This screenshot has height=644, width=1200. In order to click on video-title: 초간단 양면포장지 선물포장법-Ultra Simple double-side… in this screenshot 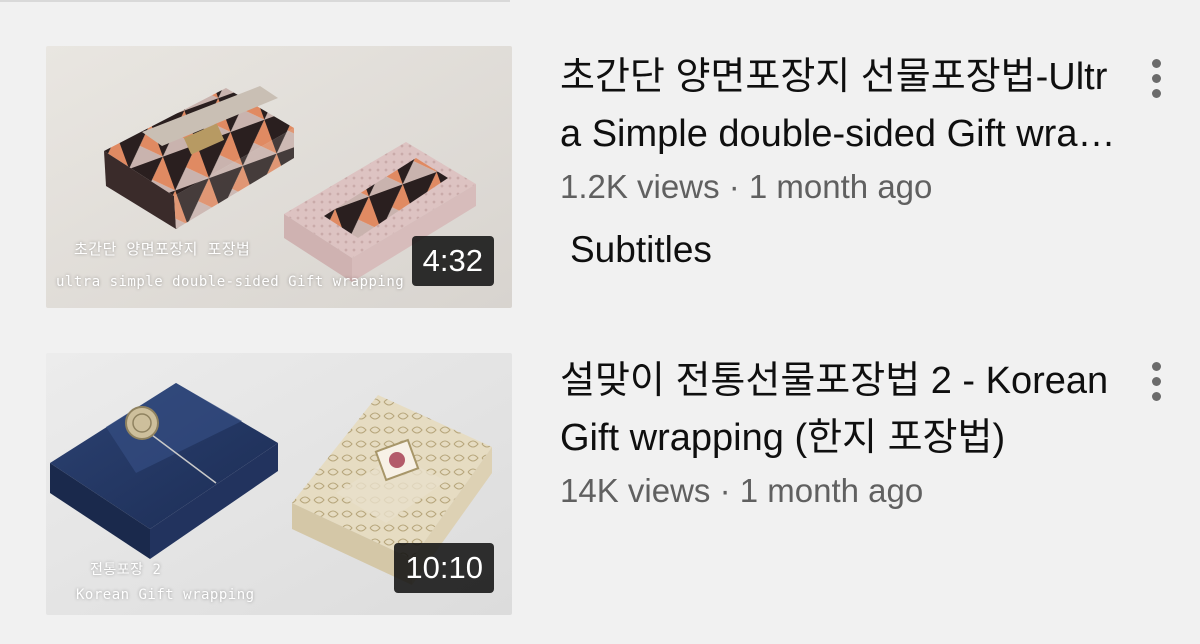, I will do `click(840, 106)`.